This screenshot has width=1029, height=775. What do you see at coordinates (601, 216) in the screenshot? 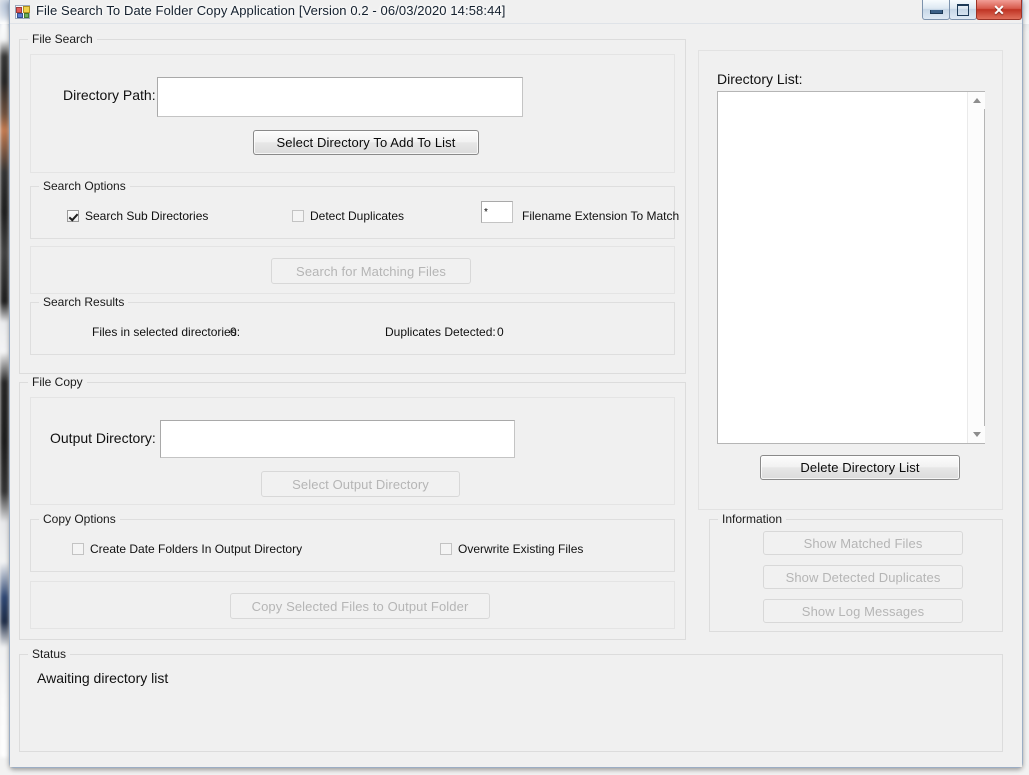
I see `filename-extension-label: Filename Extension To Match` at bounding box center [601, 216].